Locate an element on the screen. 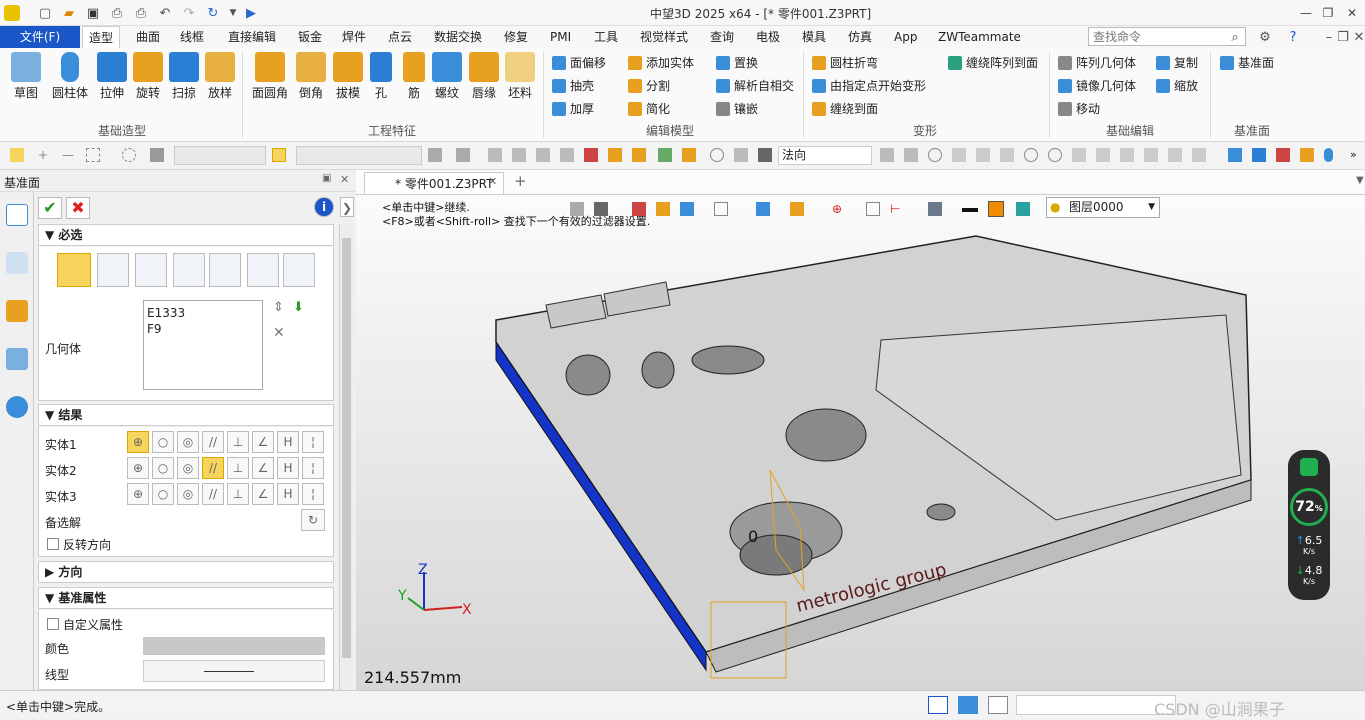 Image resolution: width=1365 pixels, height=720 pixels. lip-button: 唇缘 is located at coordinates (484, 74).